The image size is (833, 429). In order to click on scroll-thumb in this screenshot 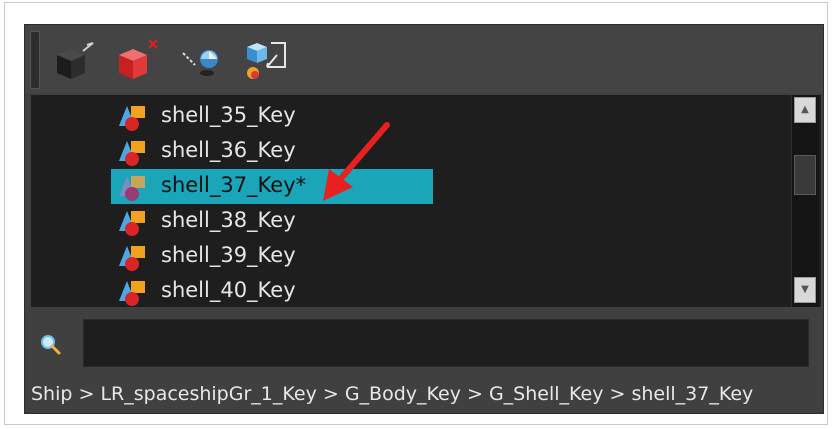, I will do `click(805, 175)`.